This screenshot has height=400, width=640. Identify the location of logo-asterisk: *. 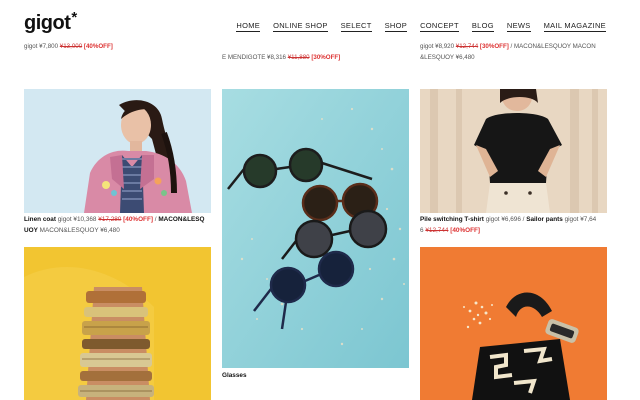
(74, 17).